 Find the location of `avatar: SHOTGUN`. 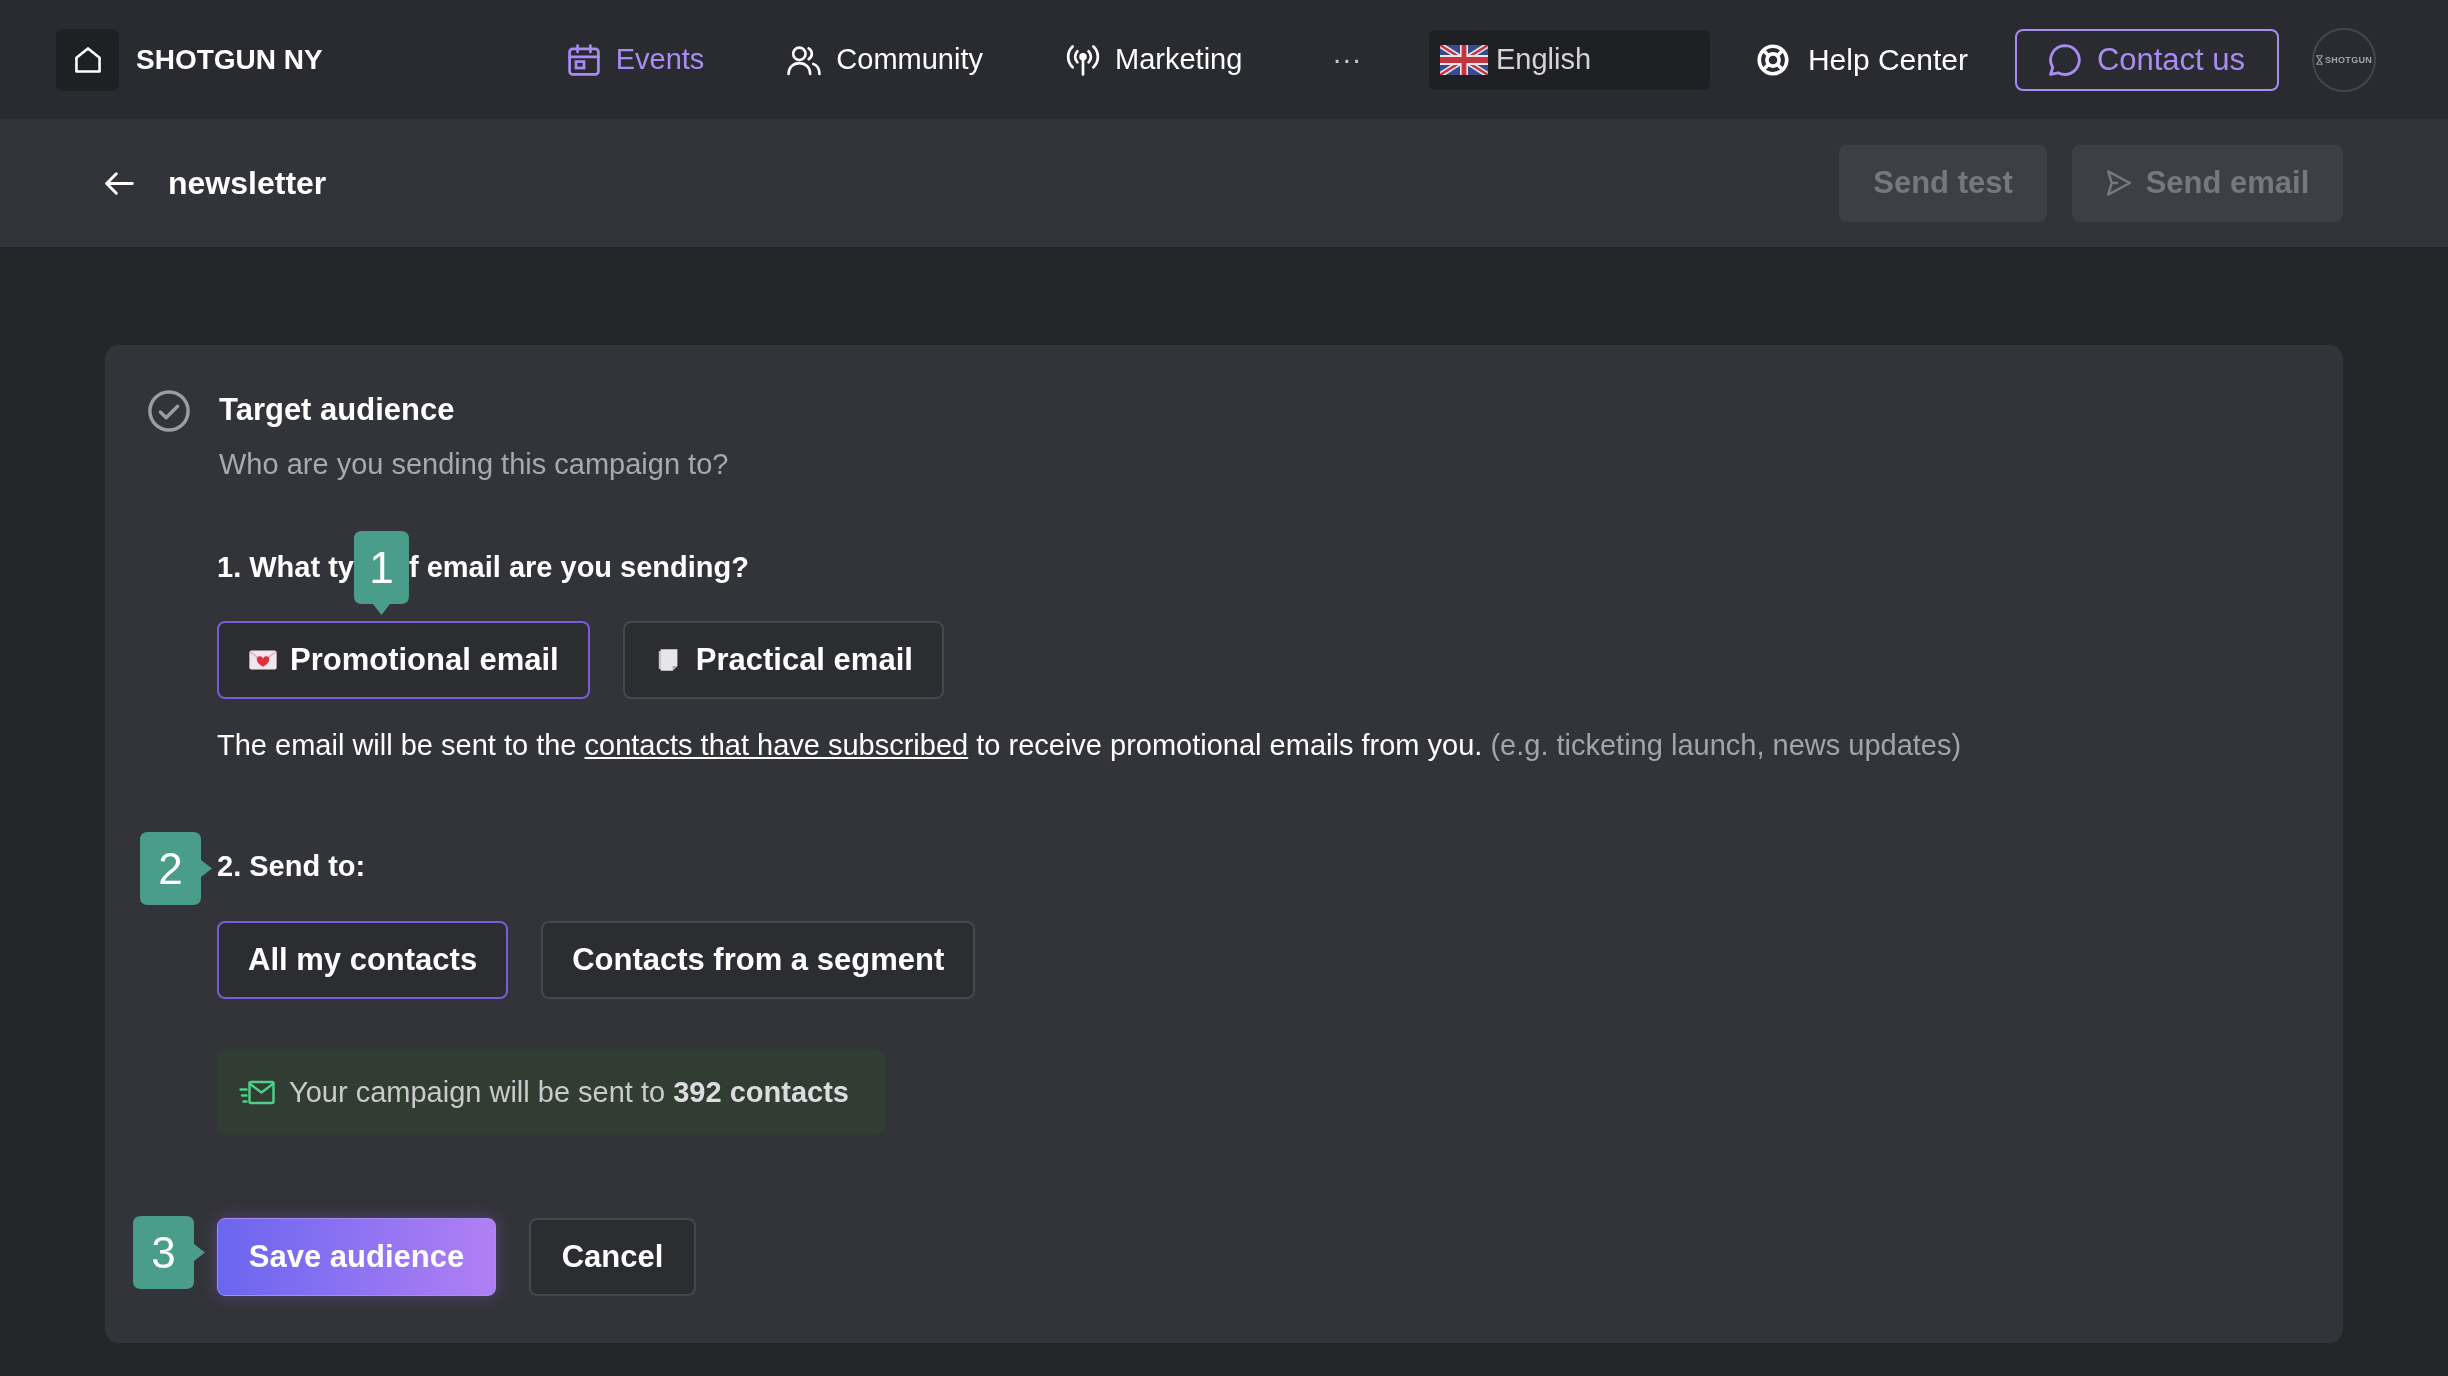

avatar: SHOTGUN is located at coordinates (2344, 59).